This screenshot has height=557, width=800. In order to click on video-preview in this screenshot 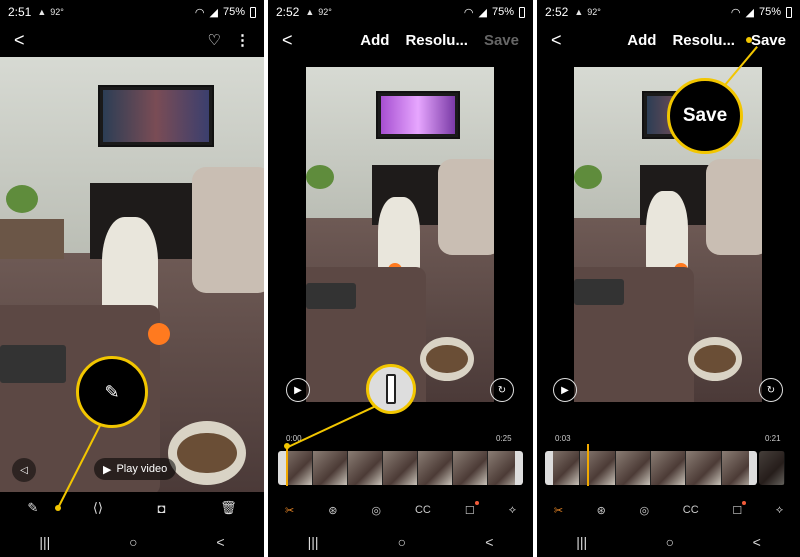, I will do `click(400, 234)`.